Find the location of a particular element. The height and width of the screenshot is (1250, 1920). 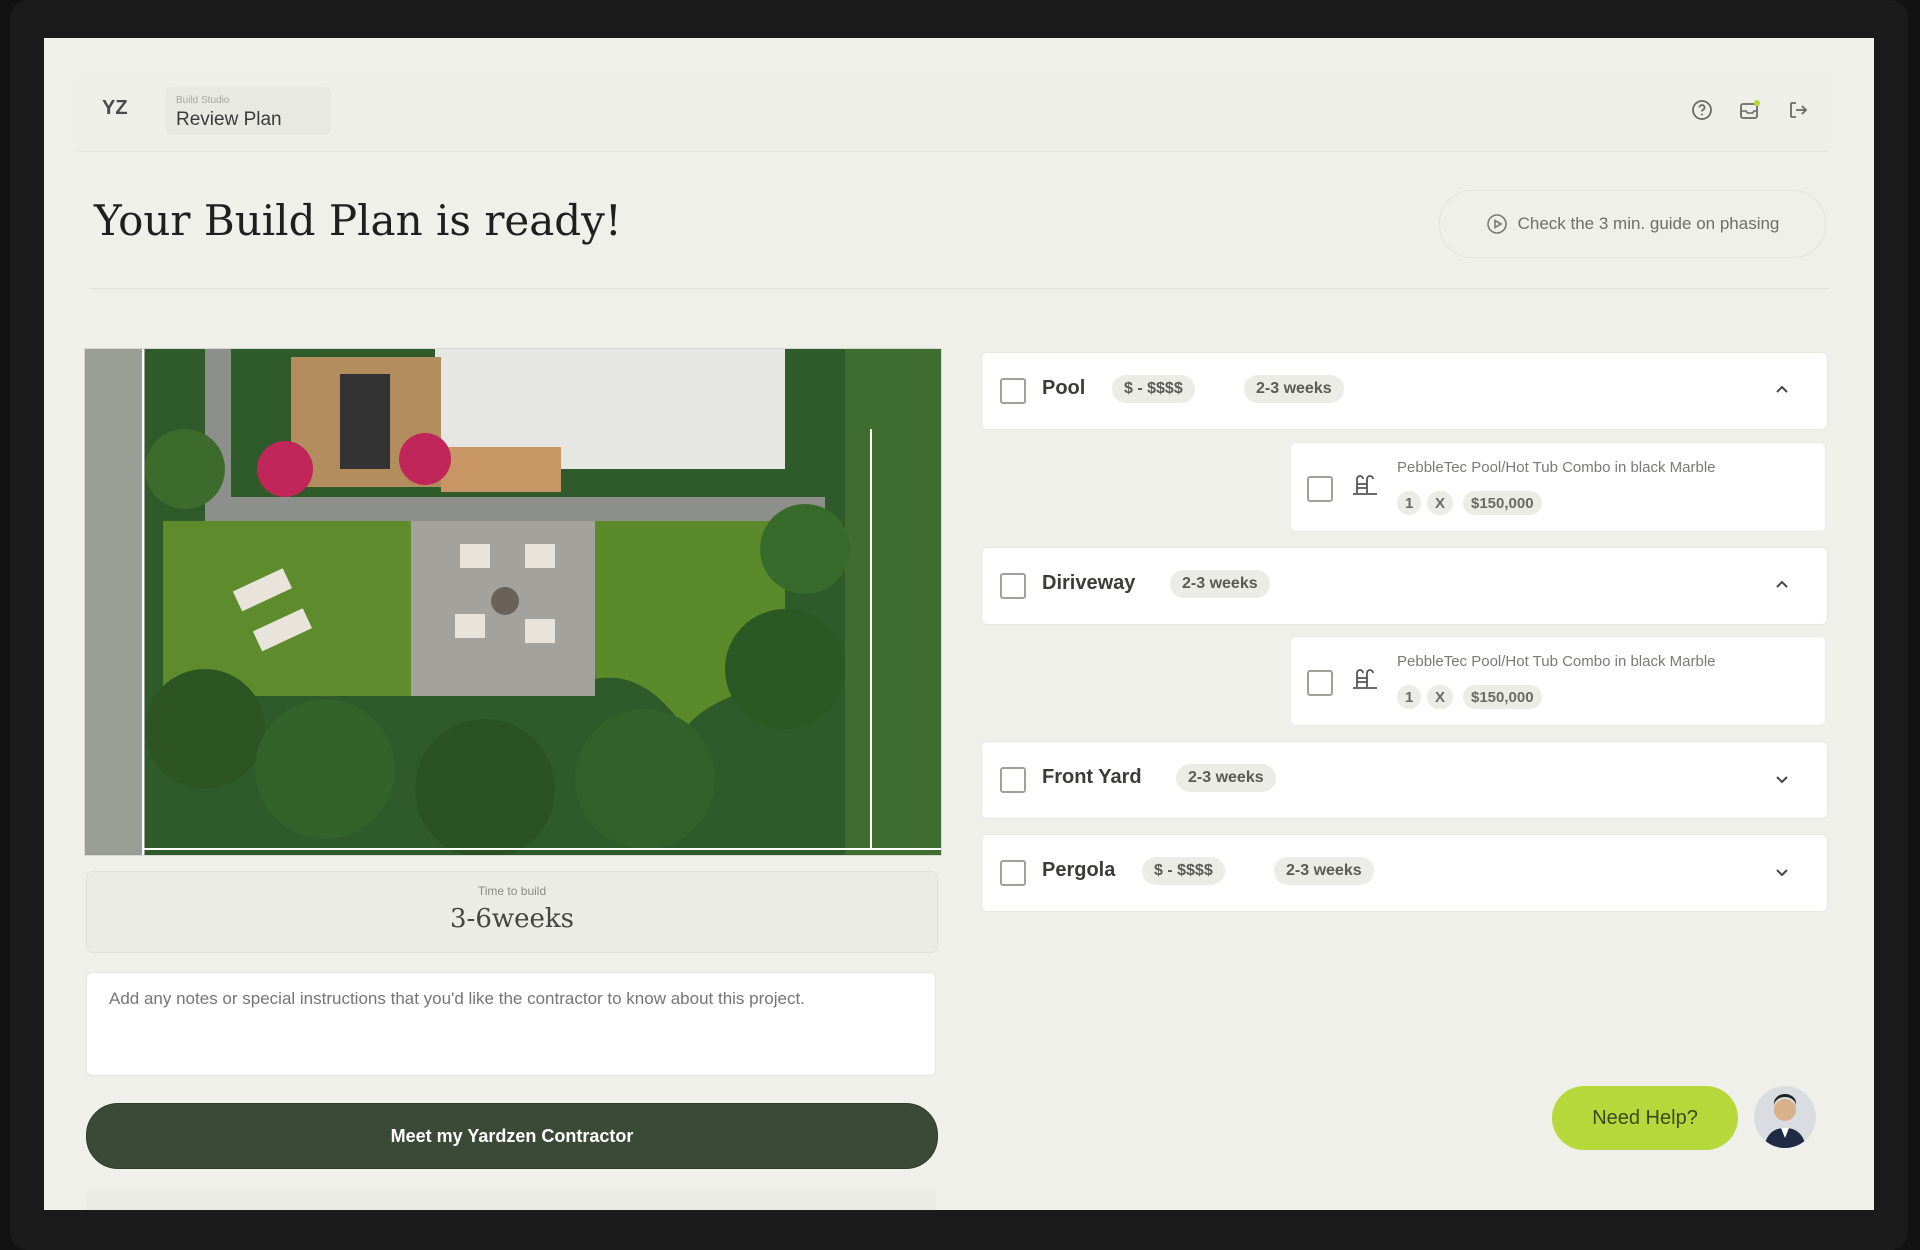

phase-pool: Pool $ - $$$$ 2-3 weeks is located at coordinates (1404, 391).